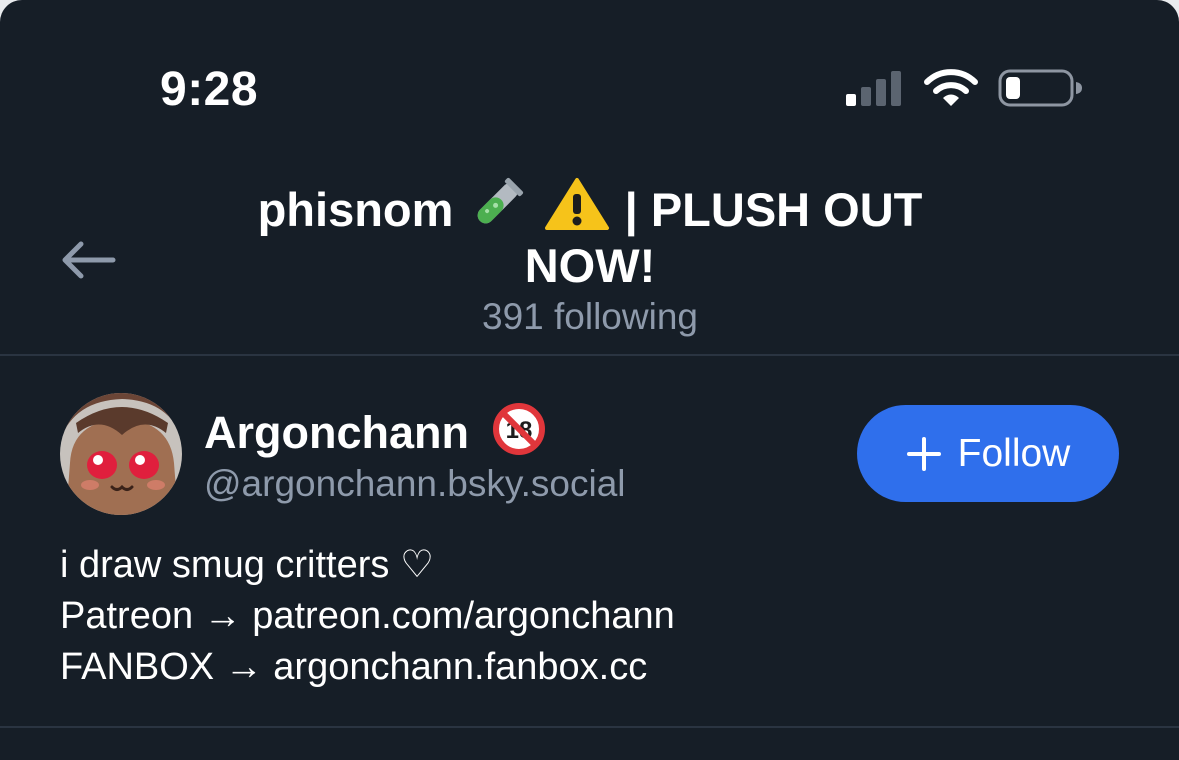  I want to click on page-title-name: phisnom, so click(355, 209).